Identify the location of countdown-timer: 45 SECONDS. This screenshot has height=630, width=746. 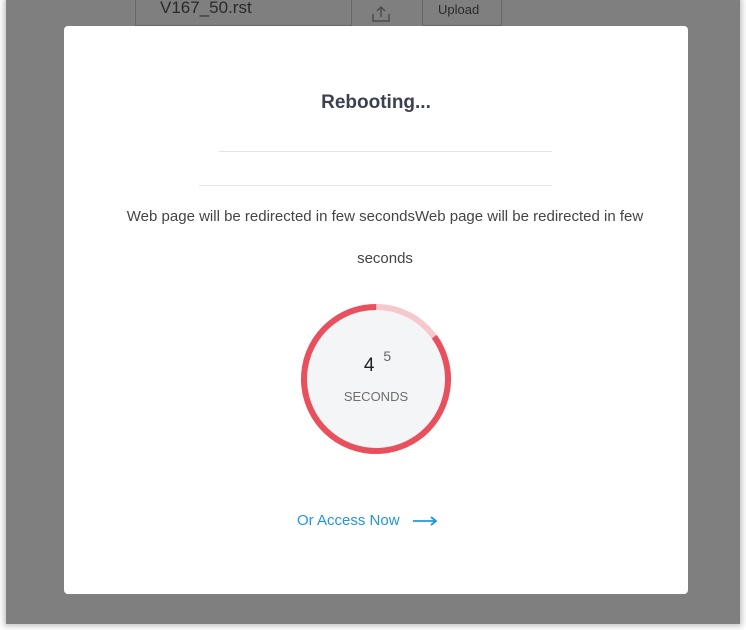
(376, 379).